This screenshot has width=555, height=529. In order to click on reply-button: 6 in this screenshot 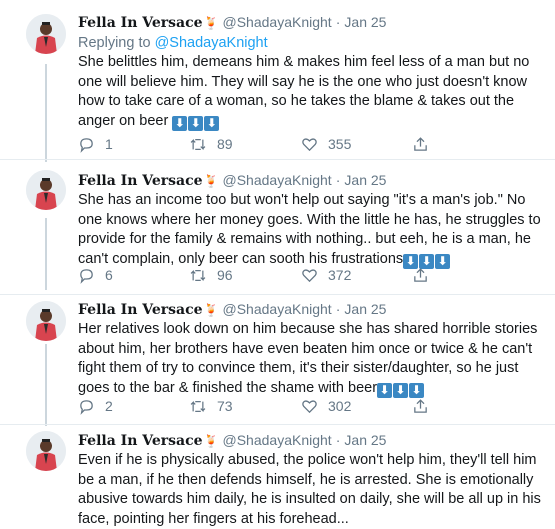, I will do `click(95, 275)`.